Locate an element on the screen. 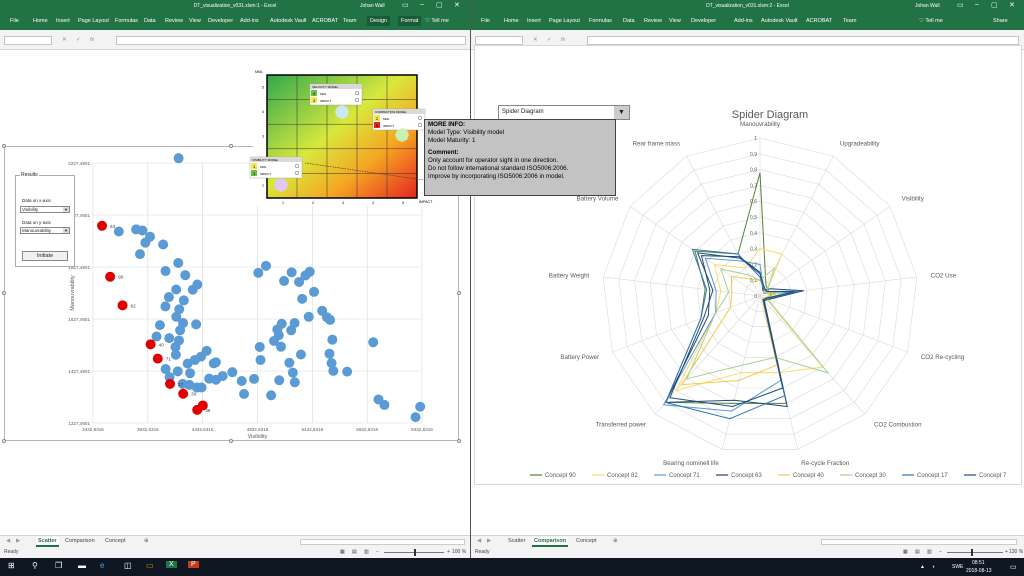 Image resolution: width=1024 pixels, height=576 pixels. search-icon: ⚲ is located at coordinates (35, 565).